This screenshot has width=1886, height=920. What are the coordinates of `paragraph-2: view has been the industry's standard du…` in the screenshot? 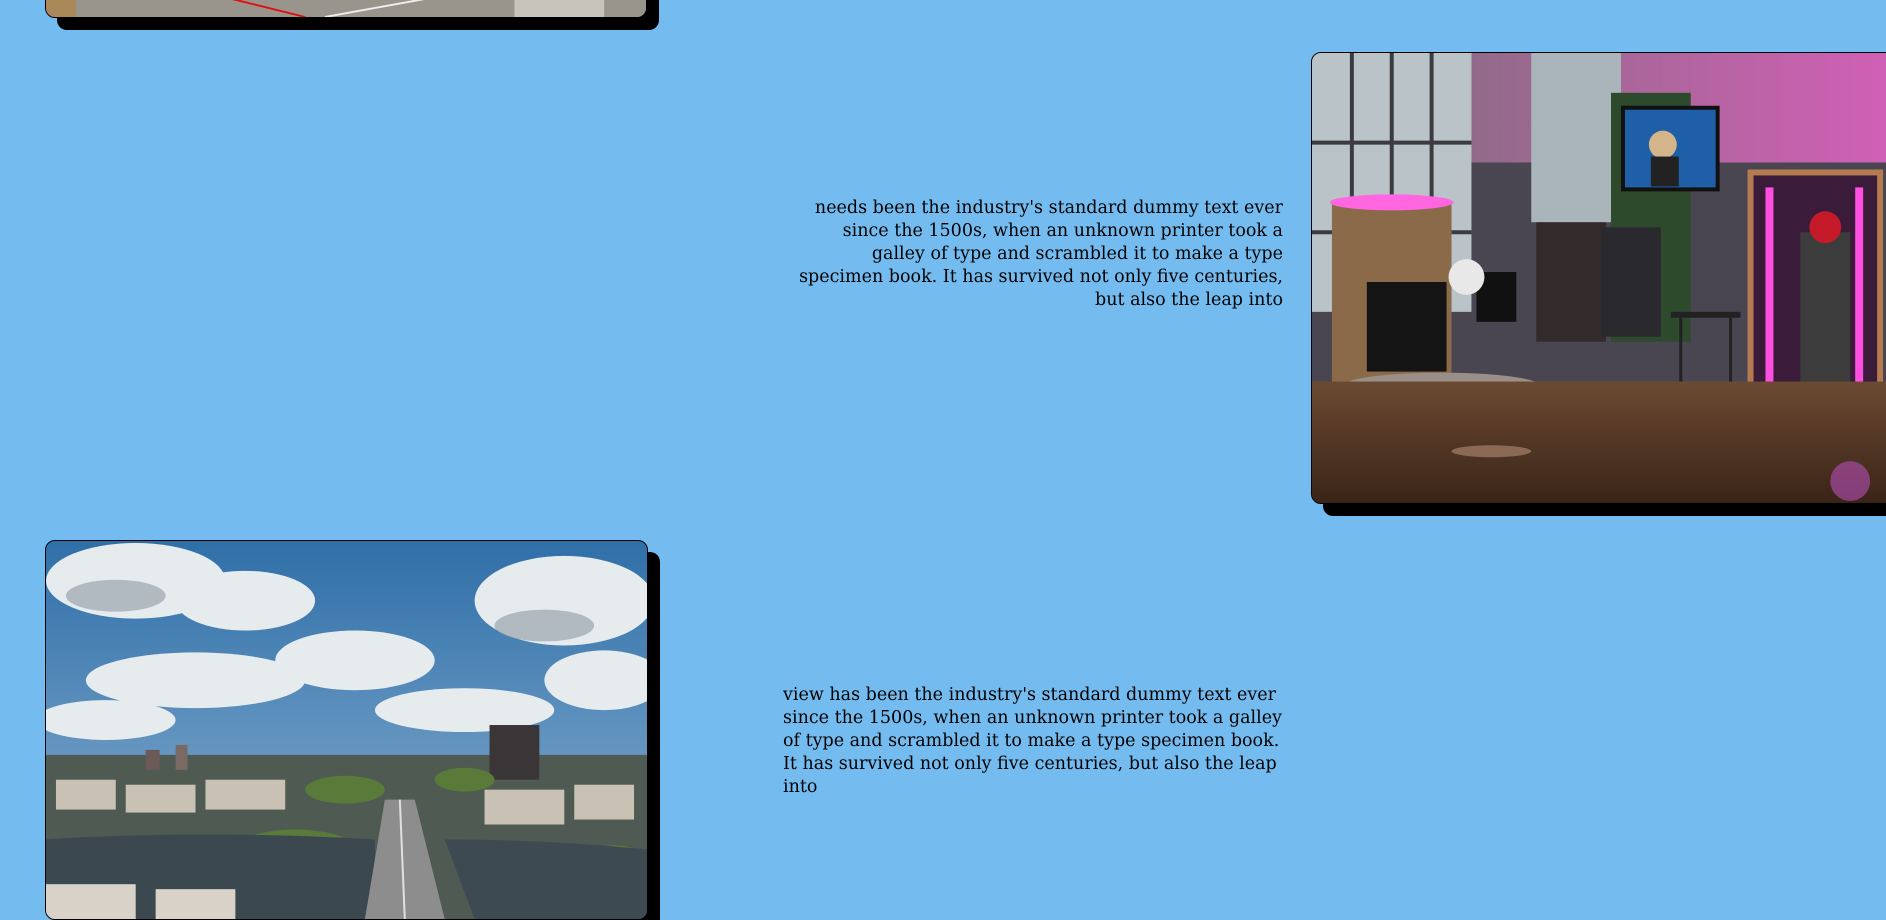 It's located at (1032, 741).